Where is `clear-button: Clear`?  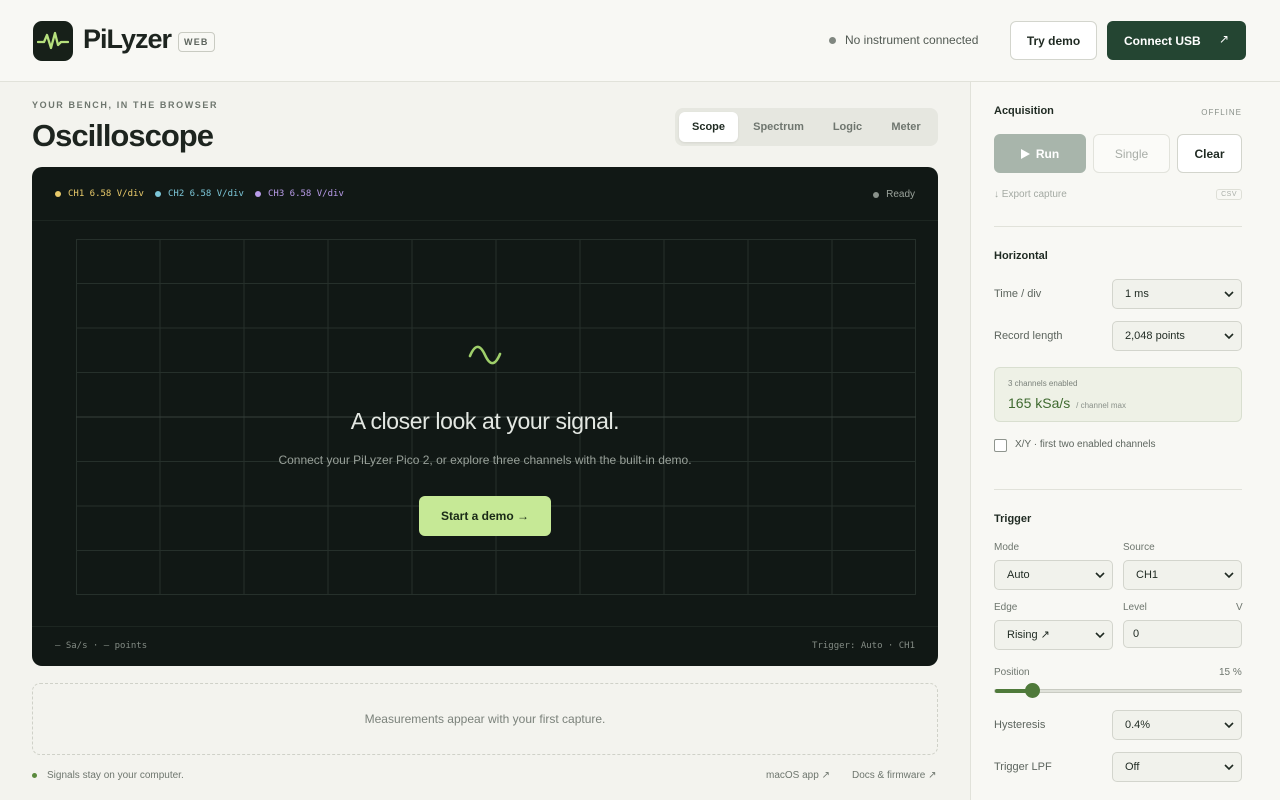 clear-button: Clear is located at coordinates (1209, 153).